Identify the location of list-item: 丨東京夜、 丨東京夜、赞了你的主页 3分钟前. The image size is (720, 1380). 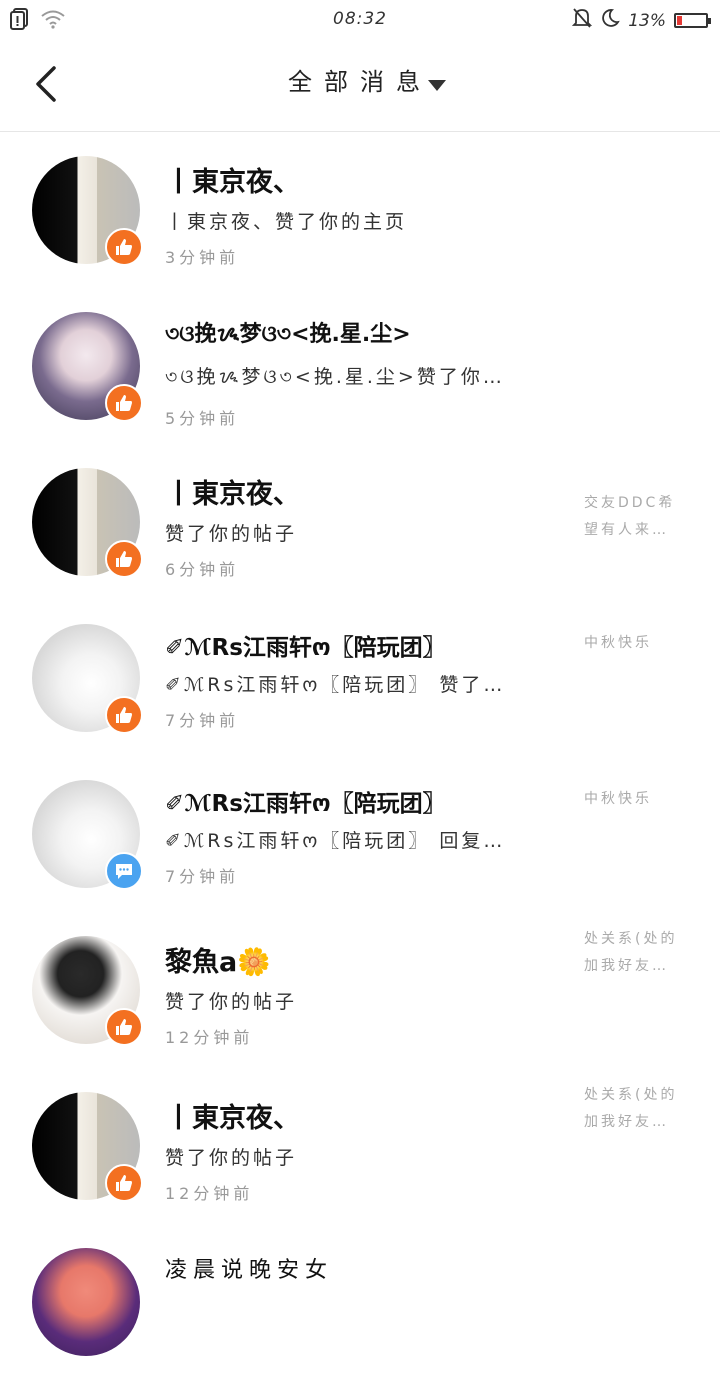
(360, 210).